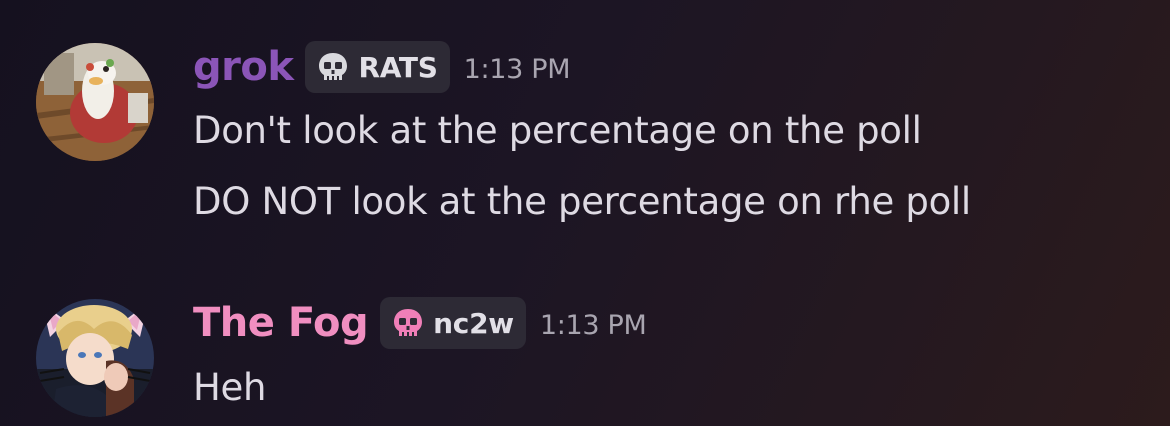 The image size is (1170, 426). Describe the element at coordinates (230, 387) in the screenshot. I see `message-content: Heh` at that location.